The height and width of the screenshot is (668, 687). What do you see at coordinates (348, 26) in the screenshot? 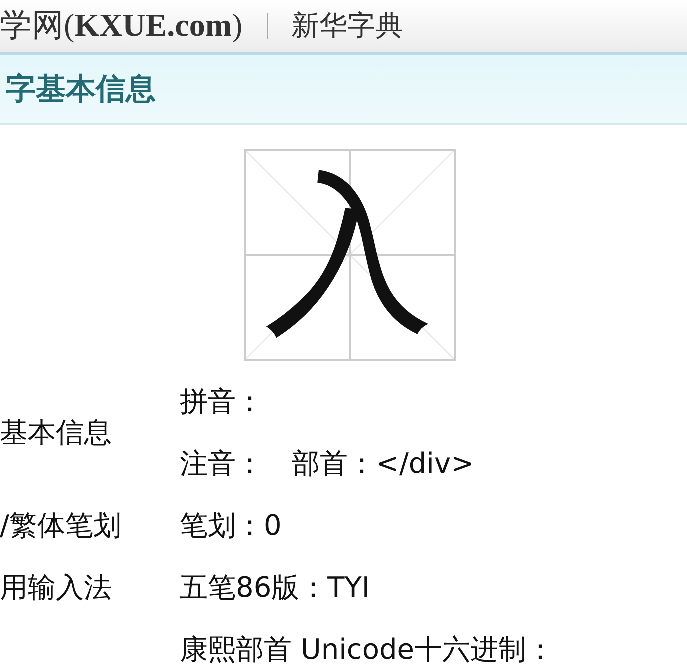
I see `section-link: 新华字典` at bounding box center [348, 26].